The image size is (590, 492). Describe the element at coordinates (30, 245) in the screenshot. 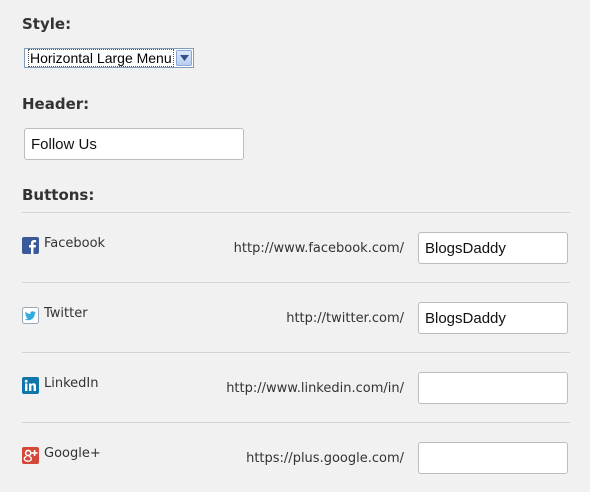

I see `facebook-icon` at that location.